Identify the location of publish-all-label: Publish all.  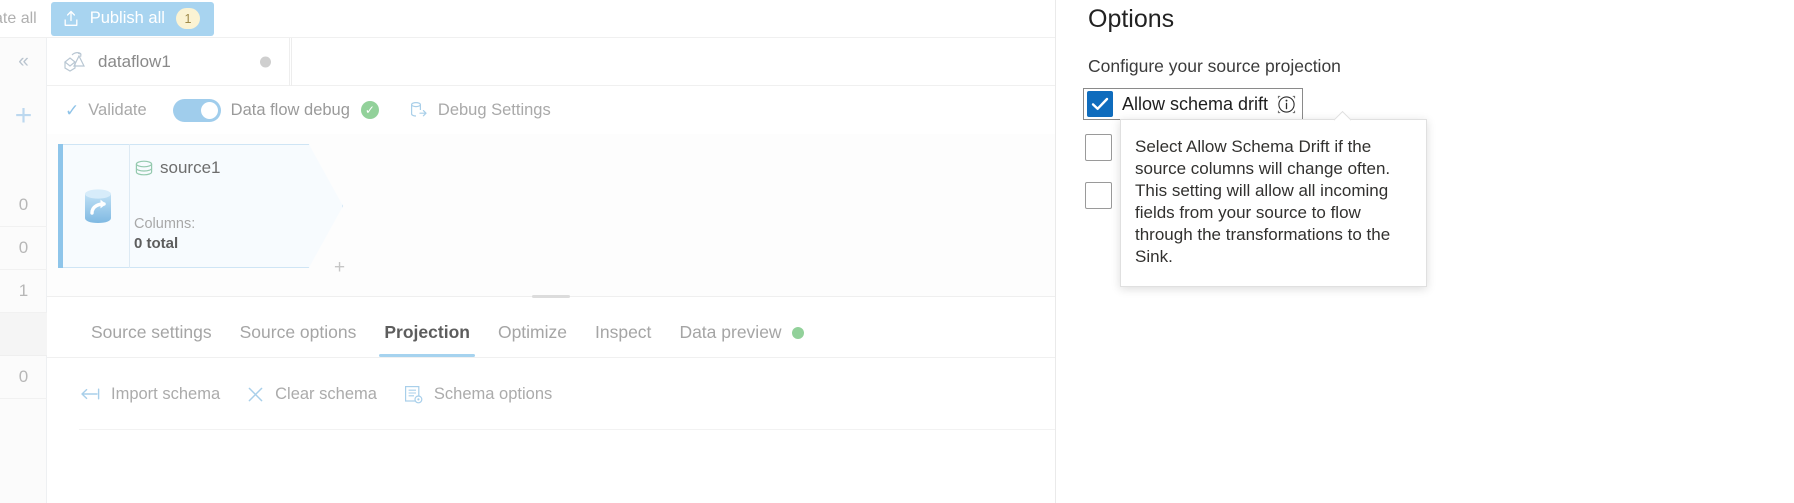
(127, 18).